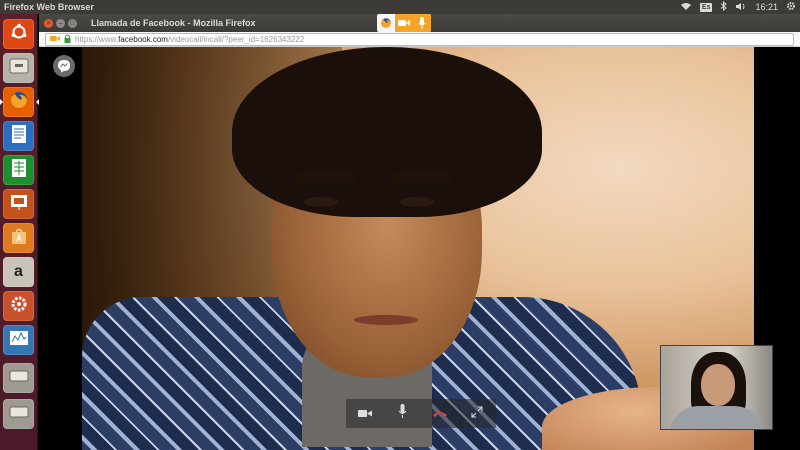 This screenshot has width=800, height=450. What do you see at coordinates (724, 6) in the screenshot?
I see `bluetooth-icon` at bounding box center [724, 6].